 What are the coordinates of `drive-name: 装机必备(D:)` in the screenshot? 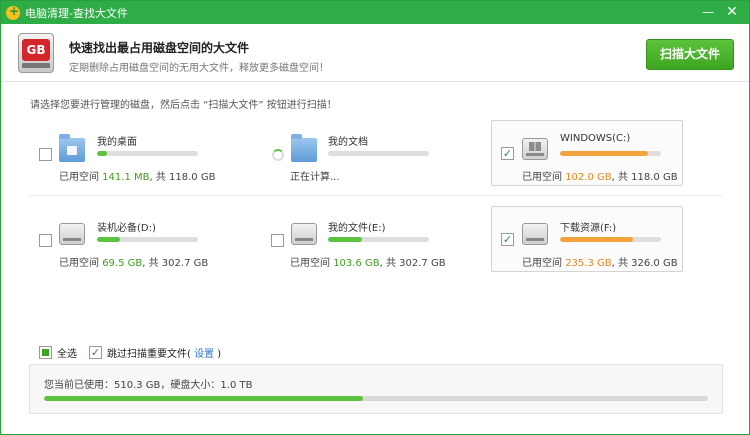 It's located at (126, 228).